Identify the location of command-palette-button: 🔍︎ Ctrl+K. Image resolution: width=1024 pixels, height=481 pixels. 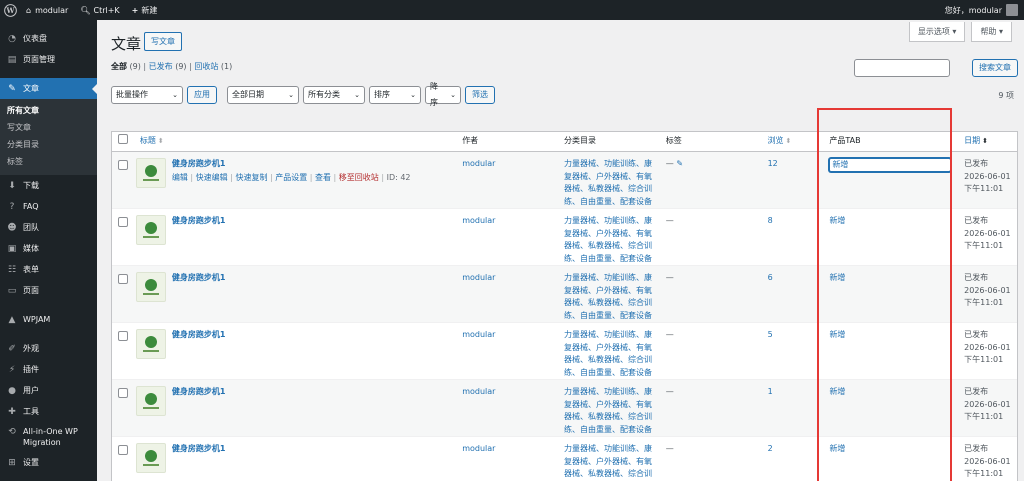
(99, 10).